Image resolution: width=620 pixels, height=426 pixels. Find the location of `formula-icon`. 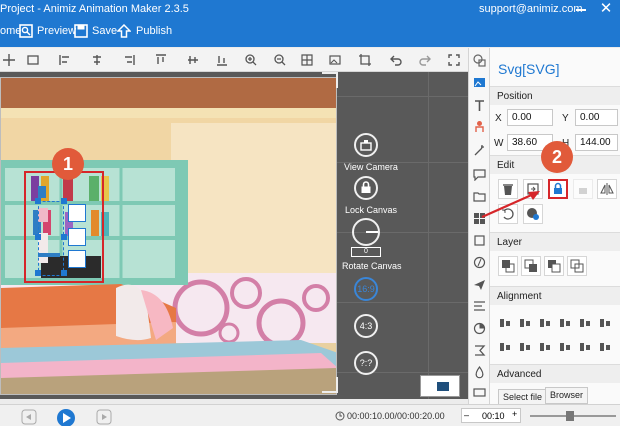

formula-icon is located at coordinates (479, 350).